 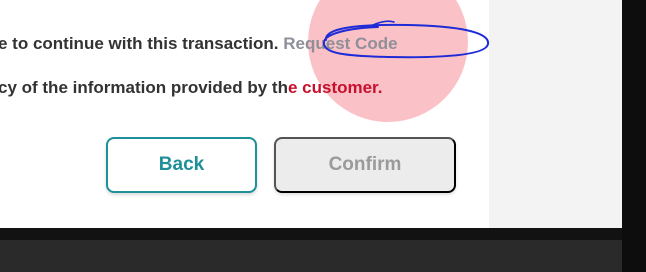 What do you see at coordinates (181, 165) in the screenshot?
I see `back-button: Back` at bounding box center [181, 165].